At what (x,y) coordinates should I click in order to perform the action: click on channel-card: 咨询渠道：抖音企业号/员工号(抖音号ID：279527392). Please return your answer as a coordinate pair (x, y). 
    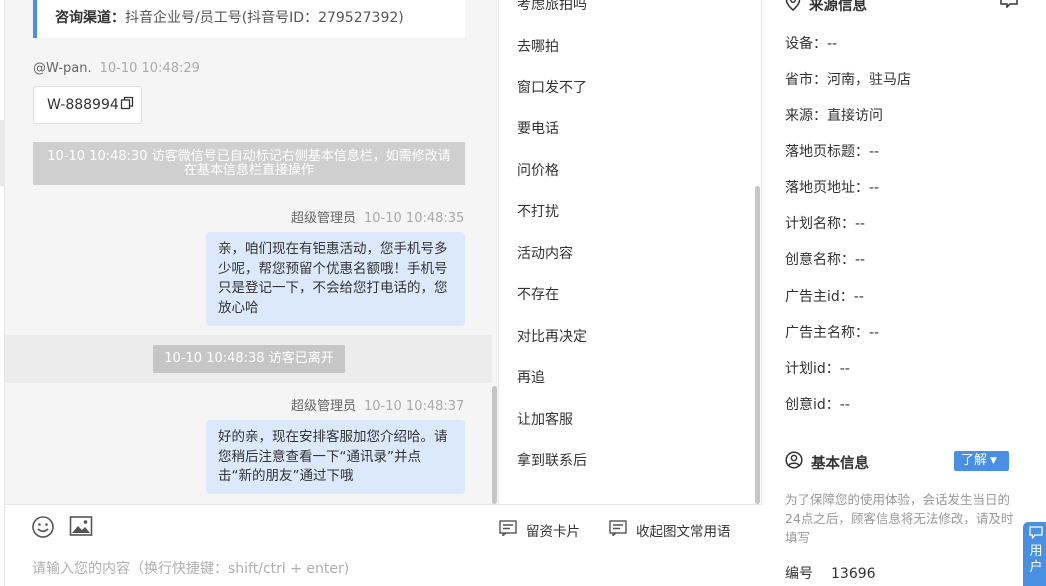
    Looking at the image, I should click on (249, 19).